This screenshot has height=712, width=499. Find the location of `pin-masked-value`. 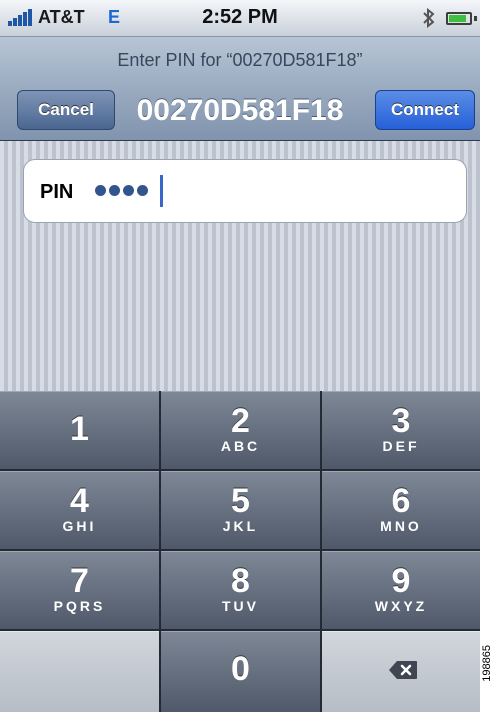

pin-masked-value is located at coordinates (123, 192).